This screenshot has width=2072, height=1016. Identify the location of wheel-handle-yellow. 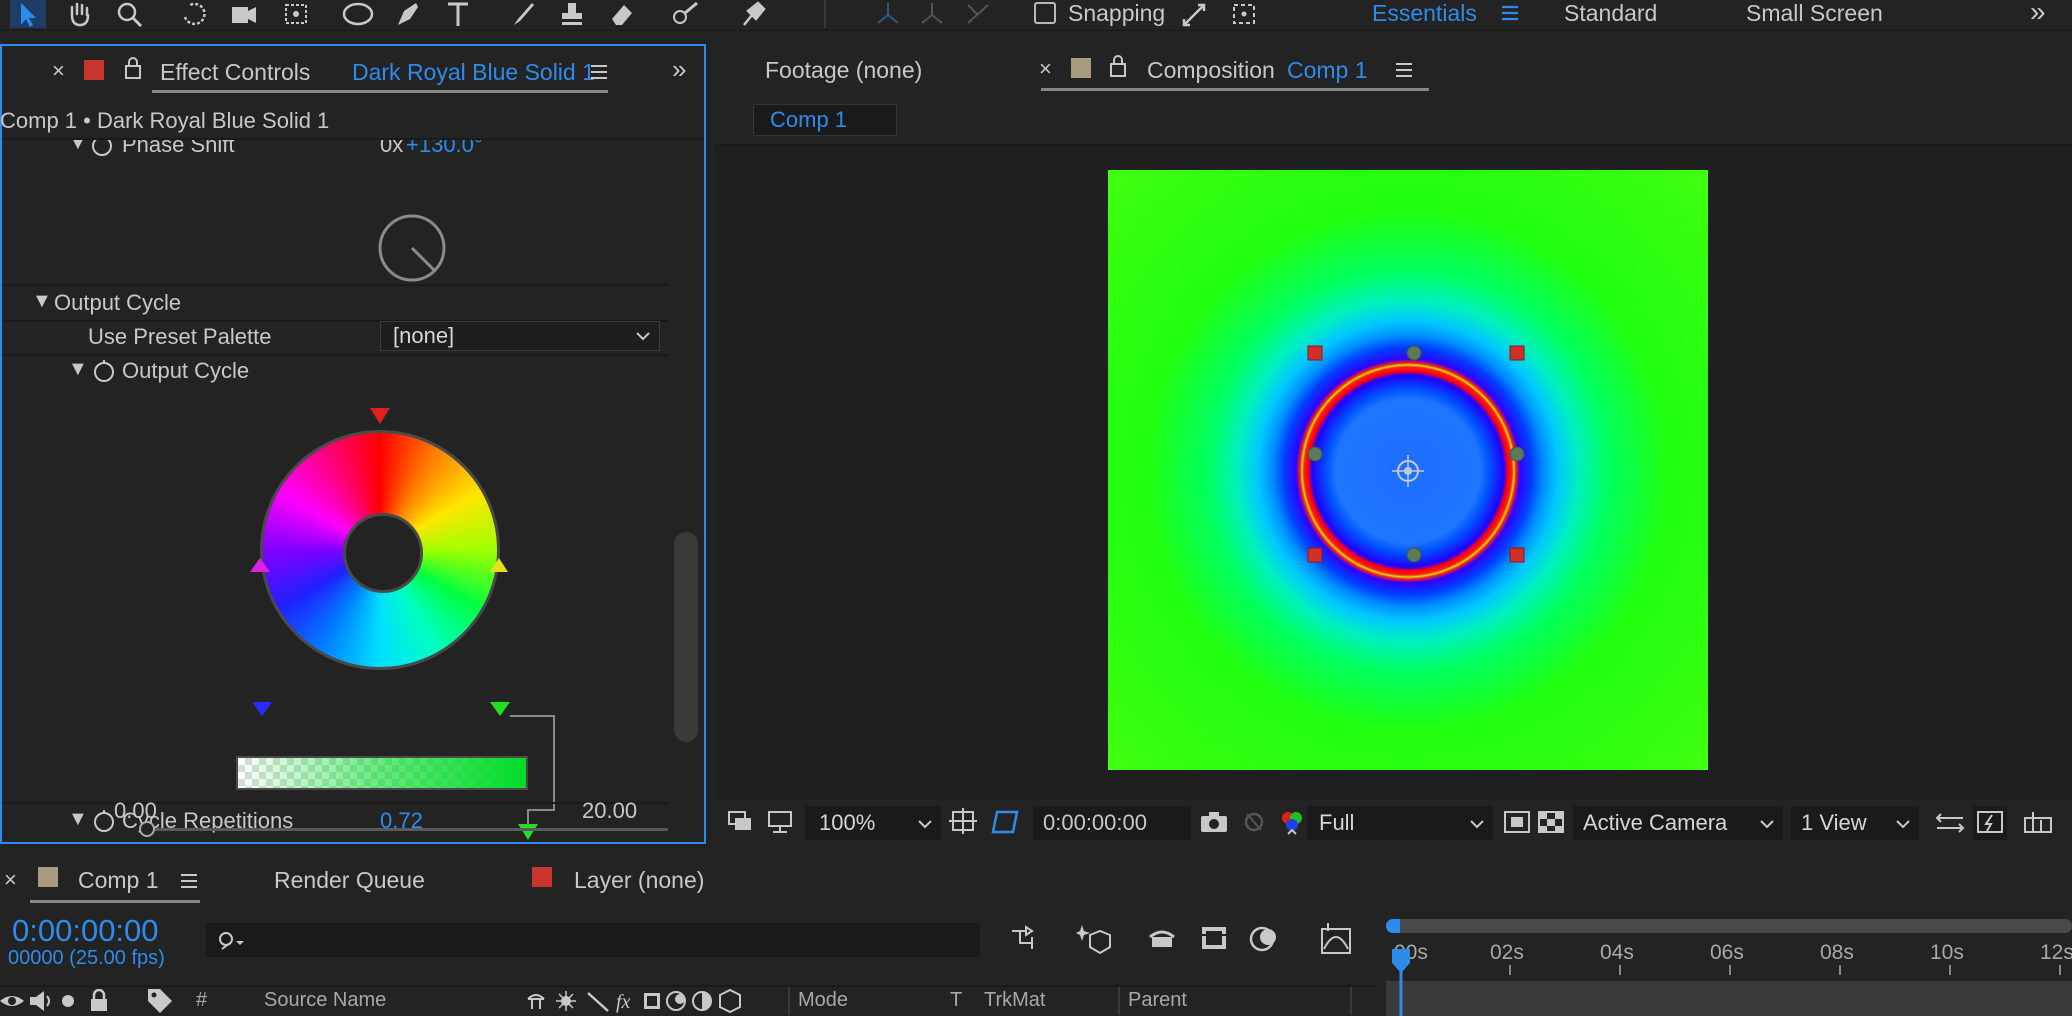
(499, 565).